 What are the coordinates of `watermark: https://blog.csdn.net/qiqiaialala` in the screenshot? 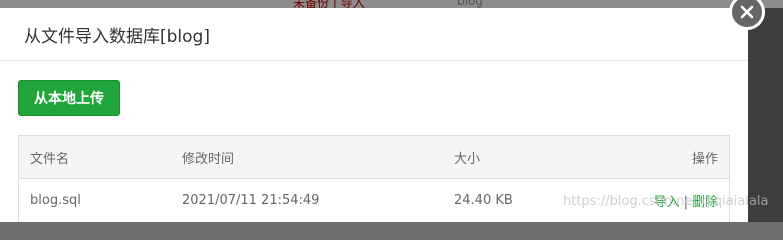 It's located at (666, 201).